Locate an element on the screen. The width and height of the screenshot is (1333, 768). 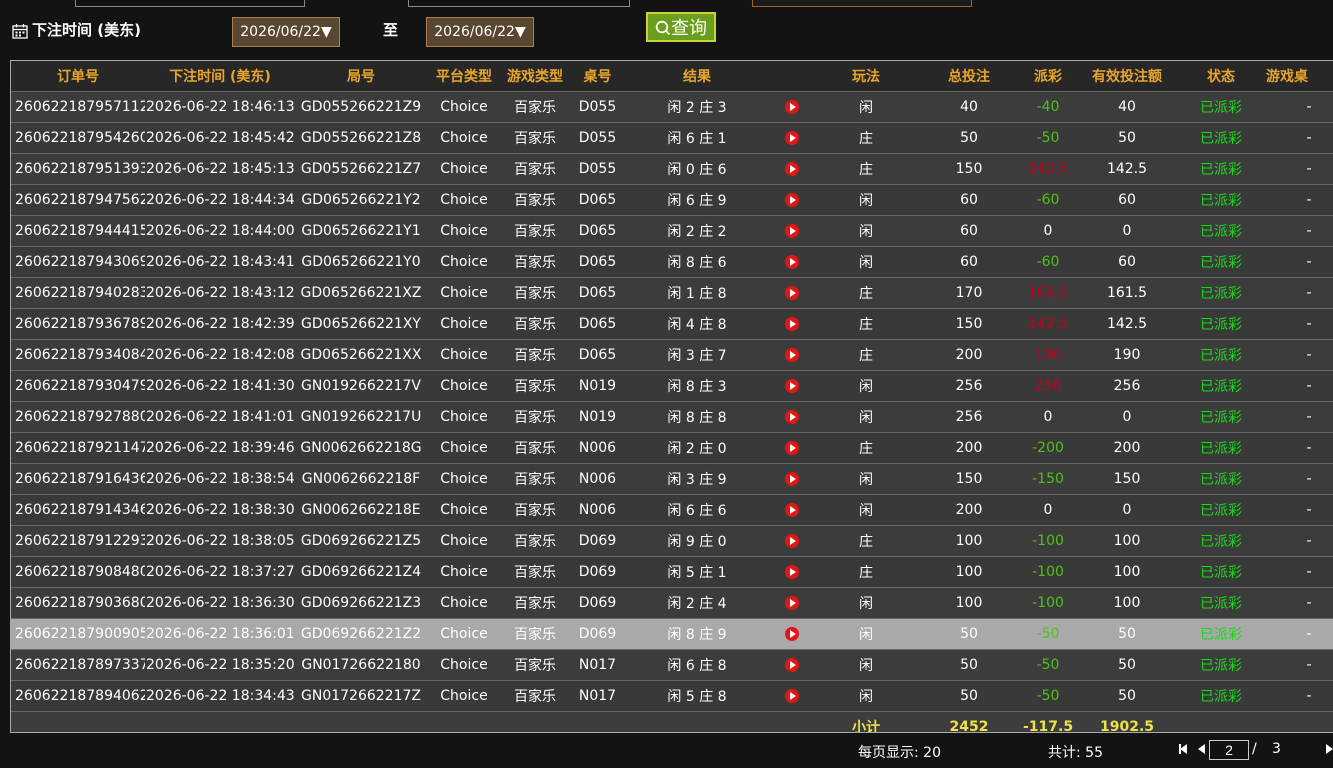
cell-order-no: 260622187908480 is located at coordinates (78, 572).